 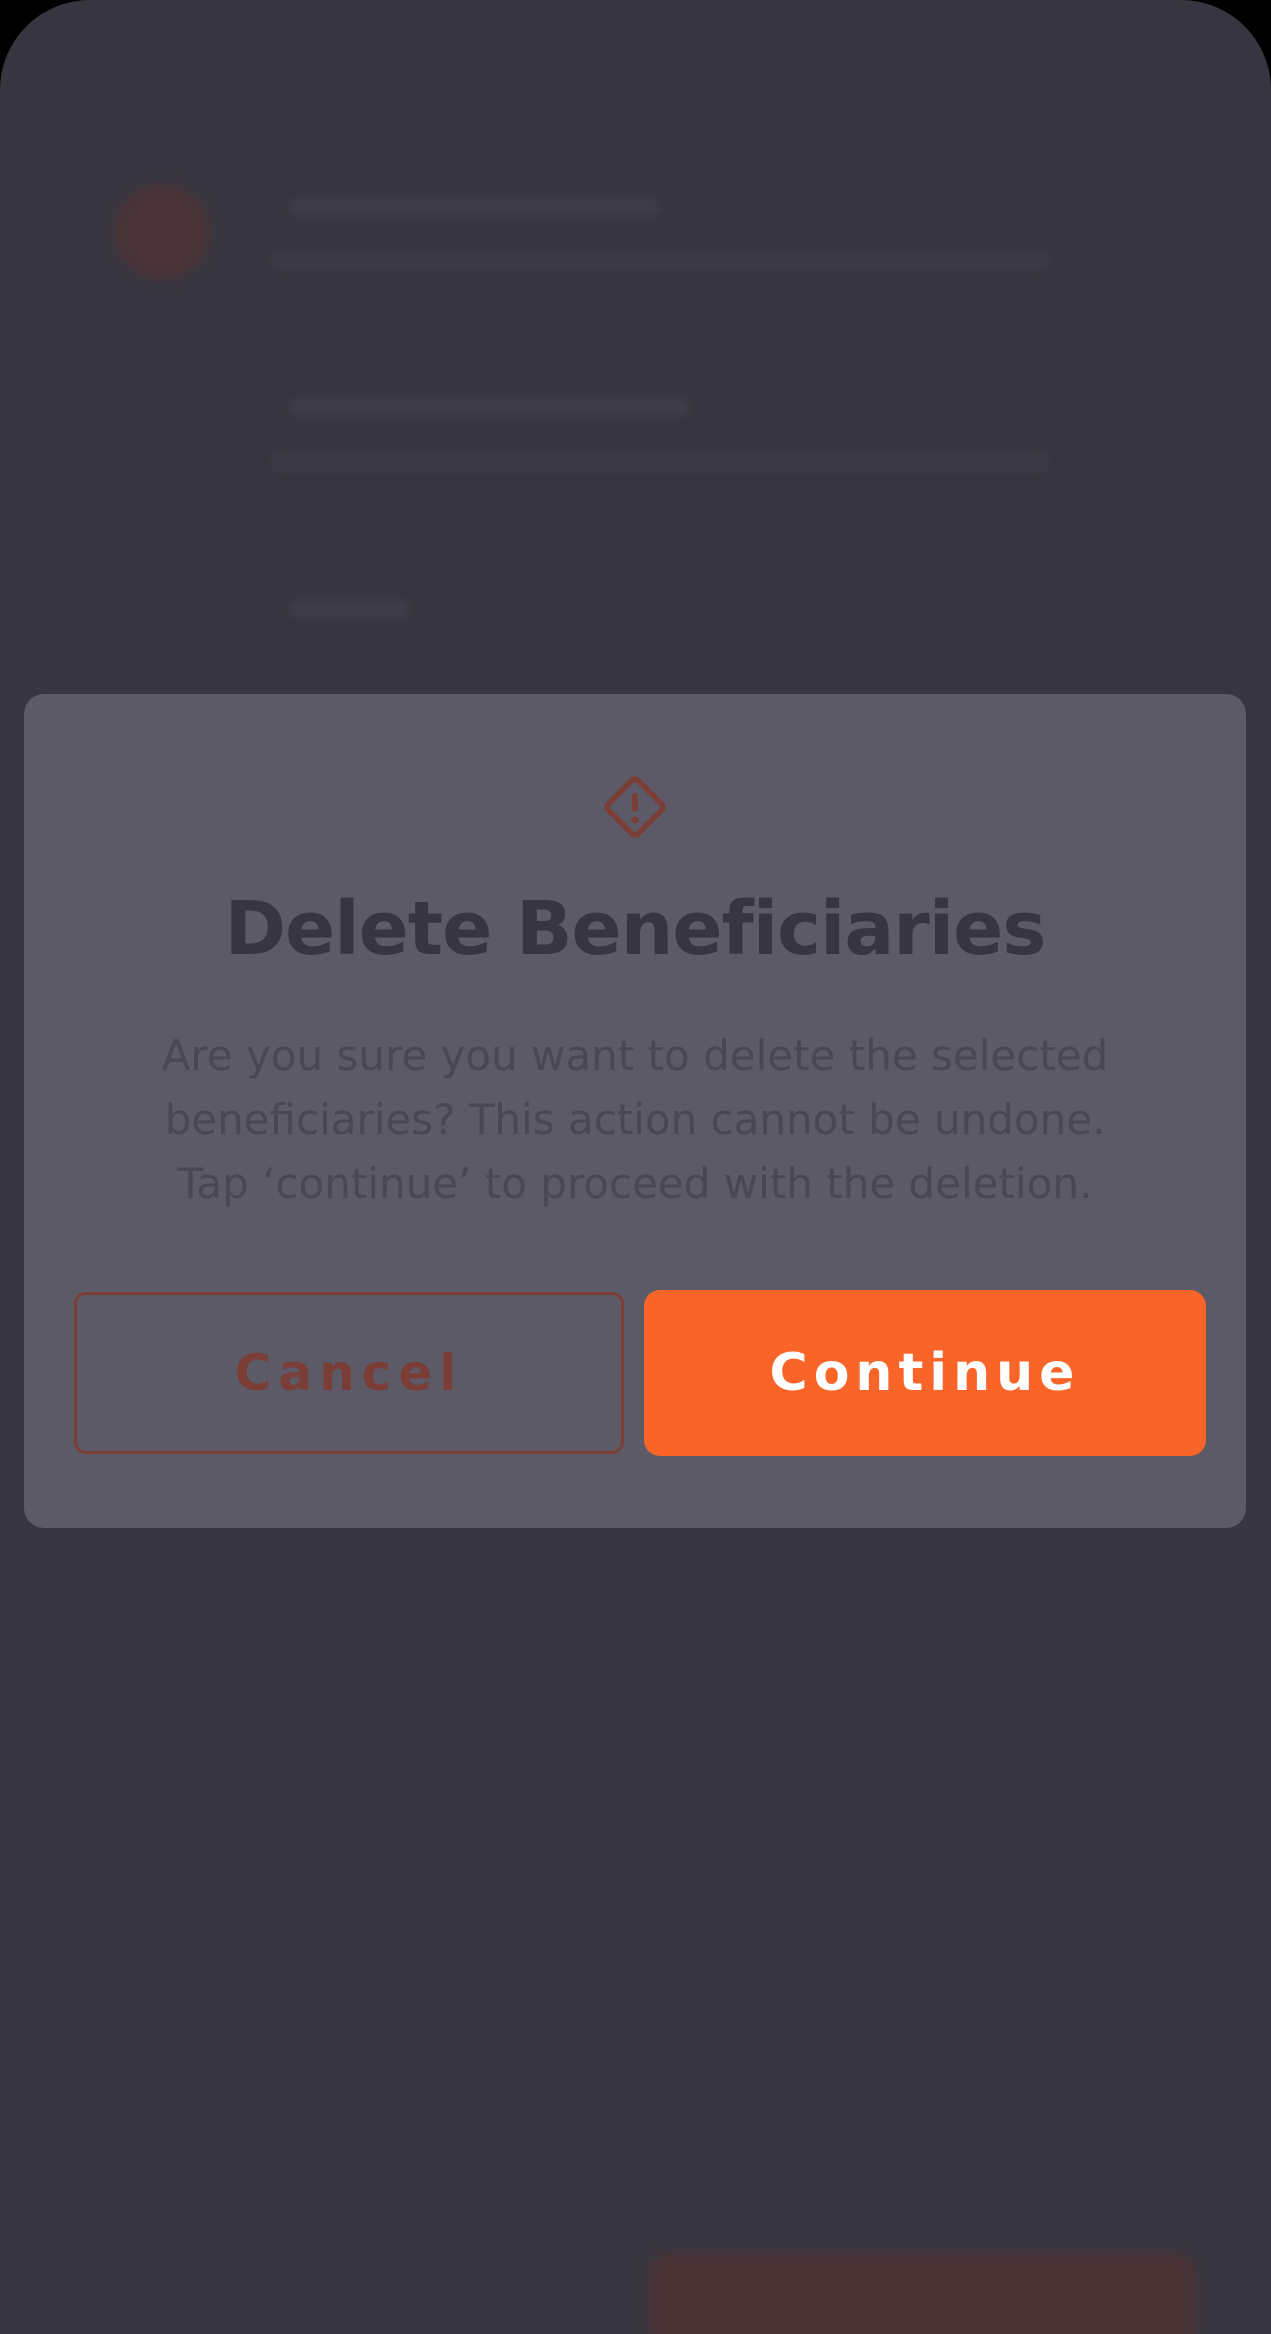 I want to click on warning-icon, so click(x=635, y=807).